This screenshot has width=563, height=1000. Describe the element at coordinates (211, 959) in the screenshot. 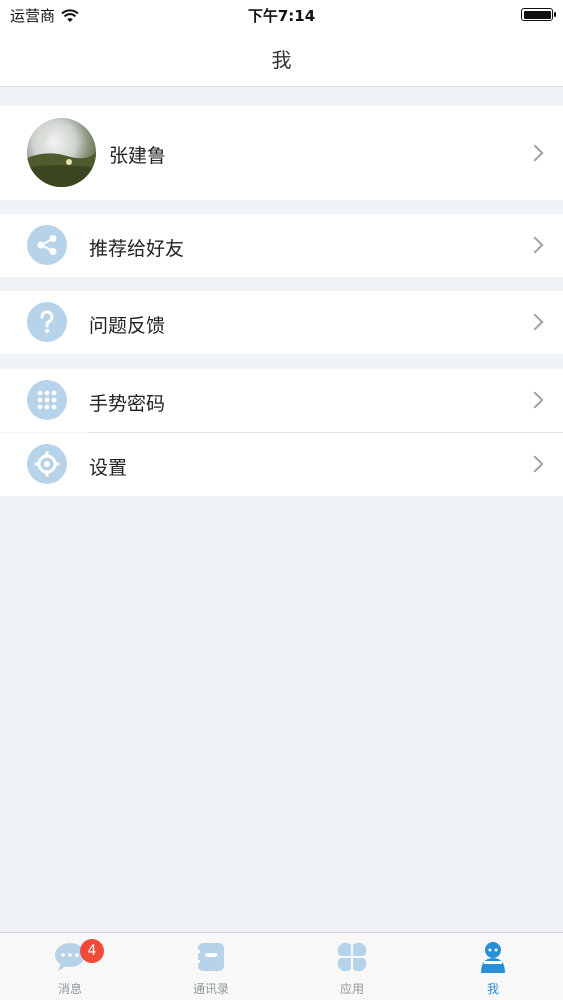

I see `contacts-book-icon` at that location.